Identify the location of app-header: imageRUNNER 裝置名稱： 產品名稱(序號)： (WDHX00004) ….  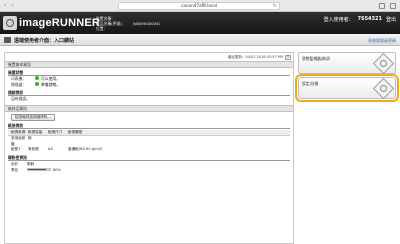
(200, 23).